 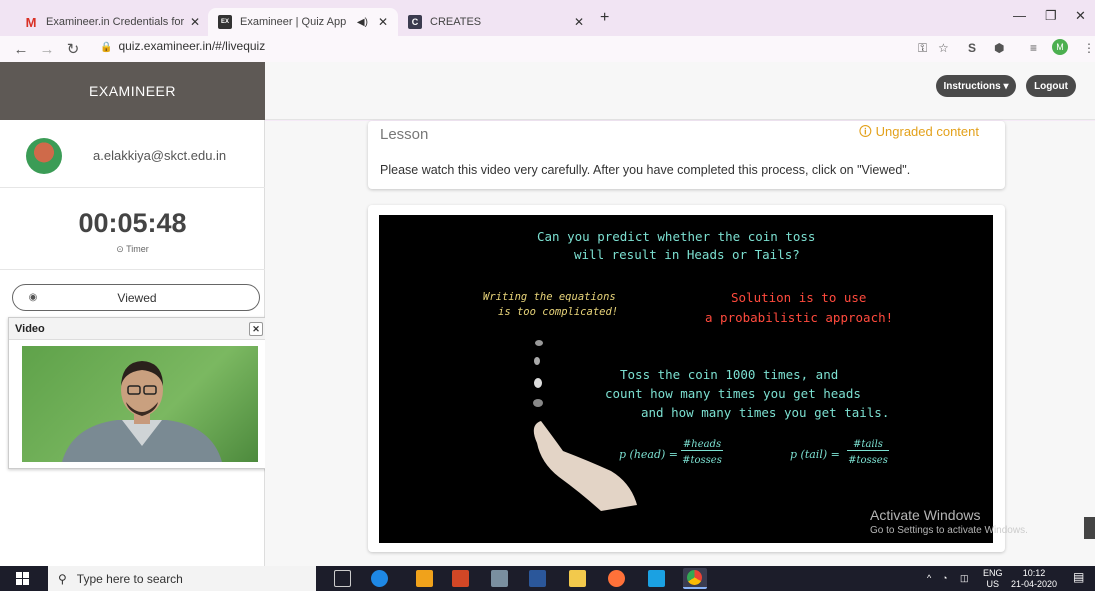 What do you see at coordinates (927, 131) in the screenshot?
I see `ungraded-label: Ungraded content` at bounding box center [927, 131].